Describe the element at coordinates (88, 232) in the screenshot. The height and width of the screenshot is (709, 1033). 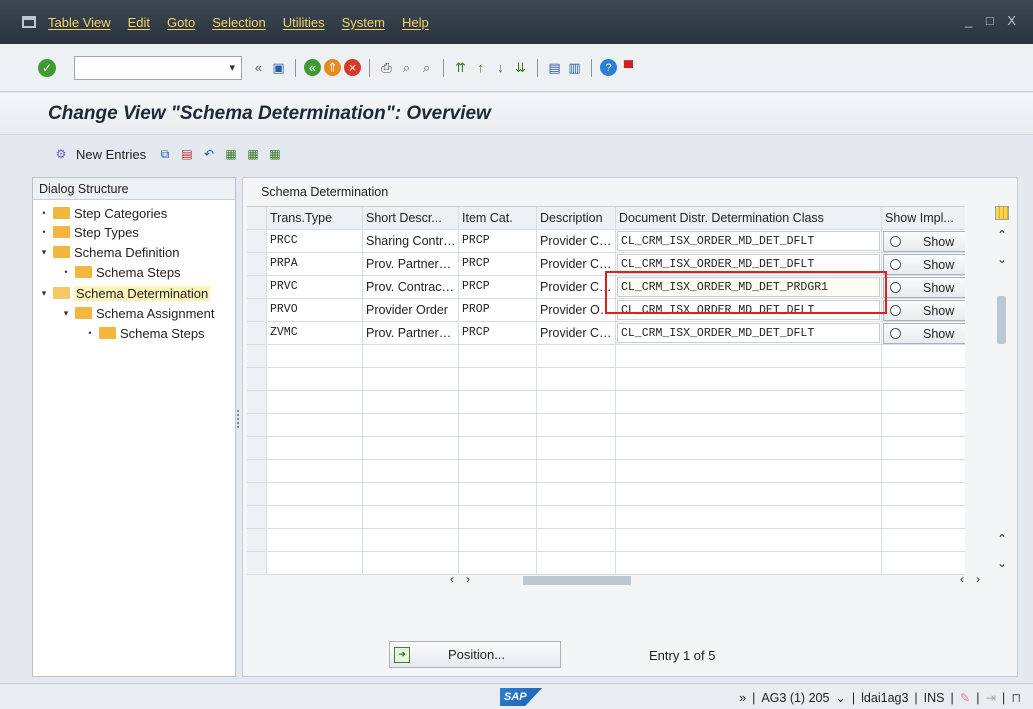
I see `tree-node-step-types: • Step Types` at that location.